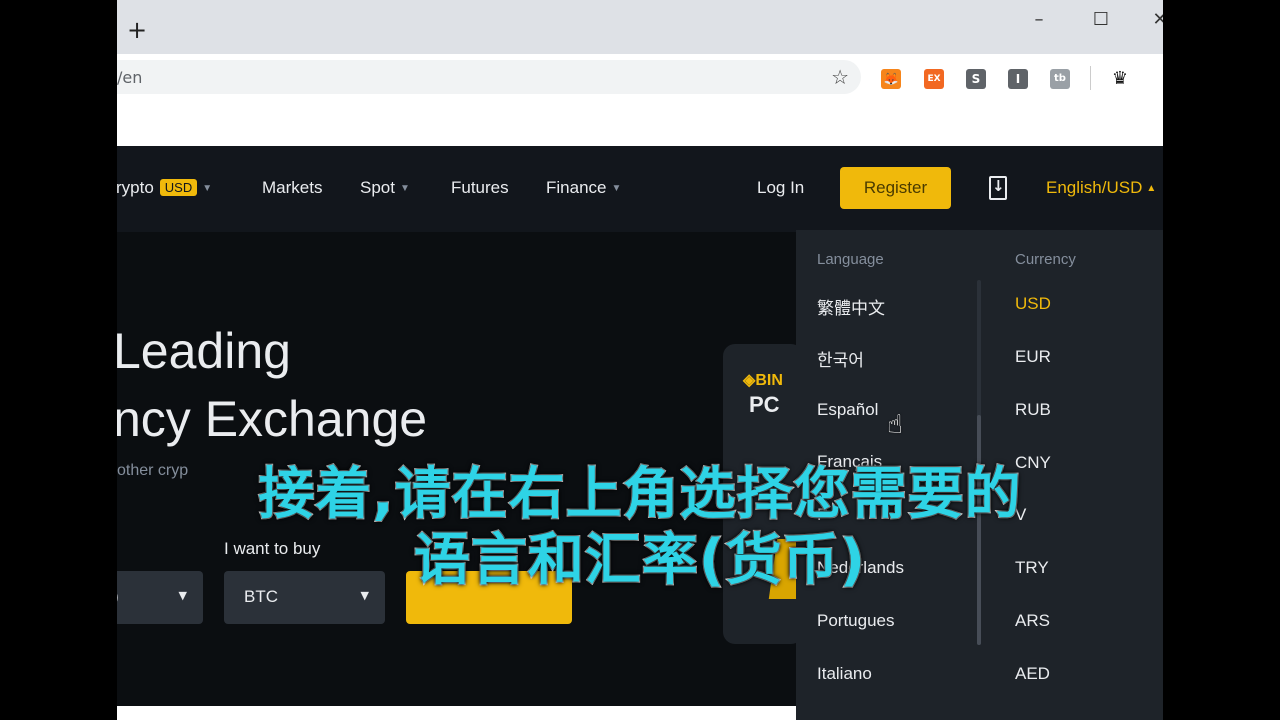 The height and width of the screenshot is (720, 1280). What do you see at coordinates (1120, 79) in the screenshot?
I see `profile-avatar-icon: ♛` at bounding box center [1120, 79].